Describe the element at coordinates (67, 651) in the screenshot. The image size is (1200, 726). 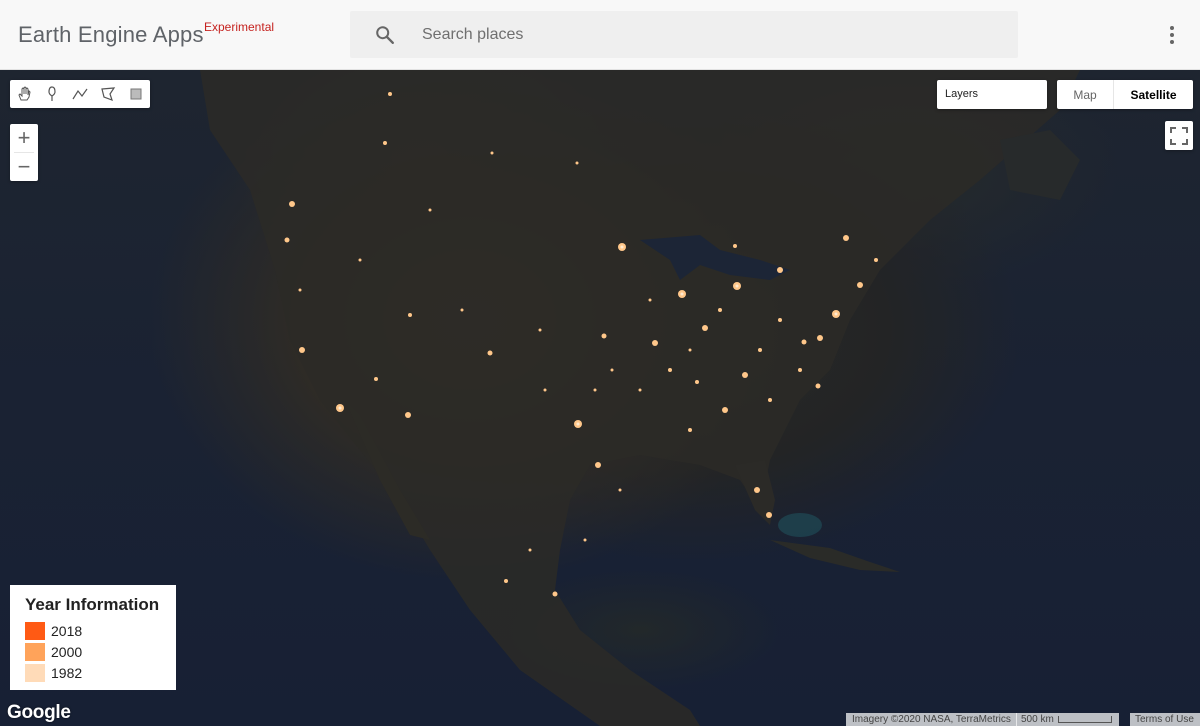
I see `legend-label: 2000` at that location.